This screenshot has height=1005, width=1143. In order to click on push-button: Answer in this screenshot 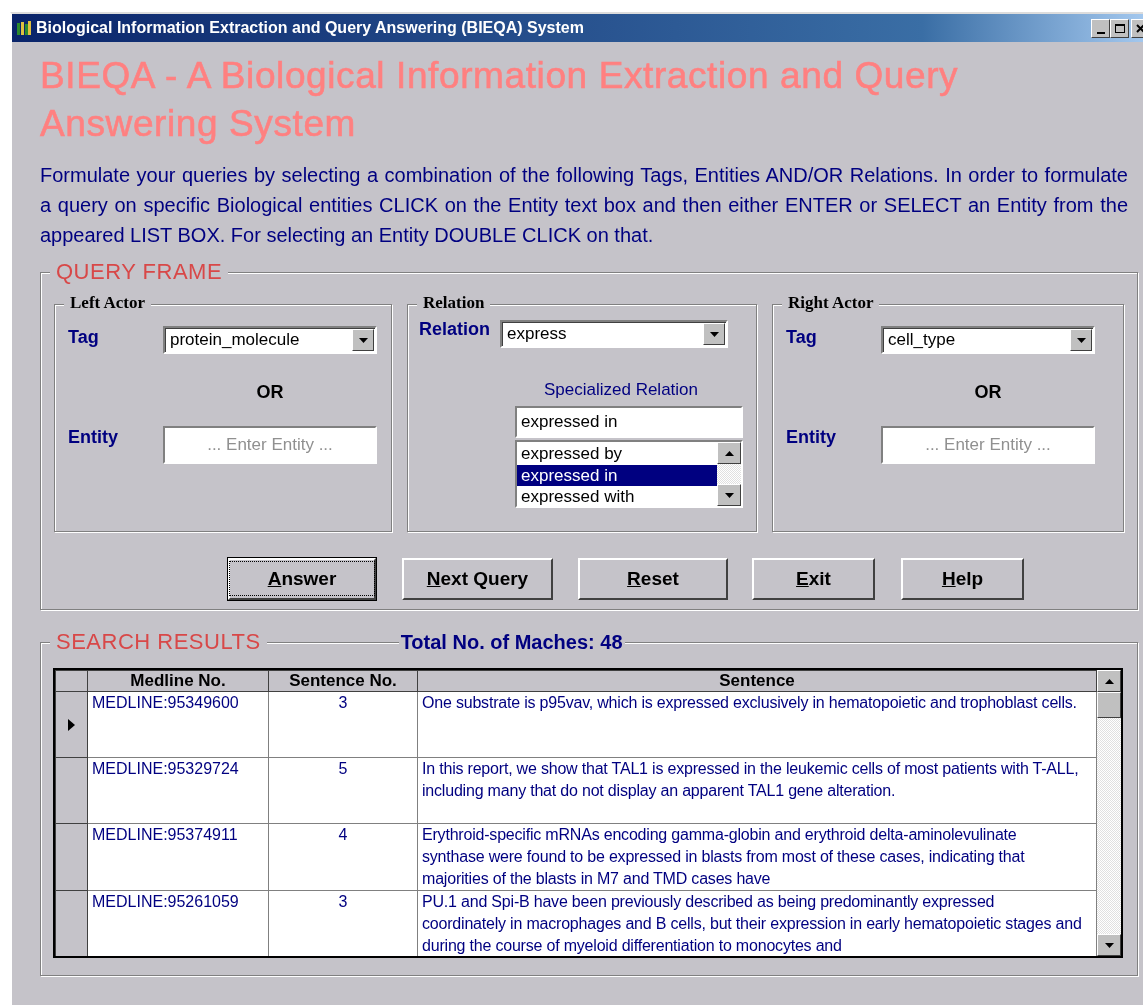, I will do `click(302, 579)`.